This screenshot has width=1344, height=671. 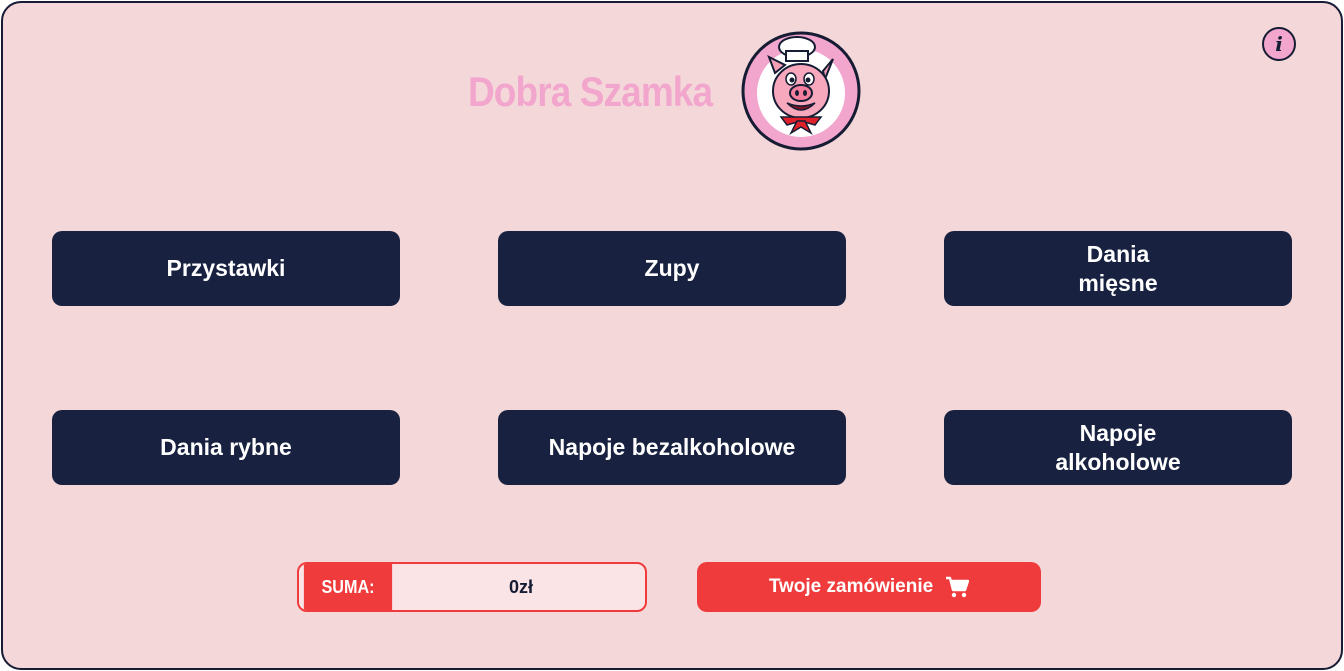 I want to click on info-icon: i, so click(x=1279, y=44).